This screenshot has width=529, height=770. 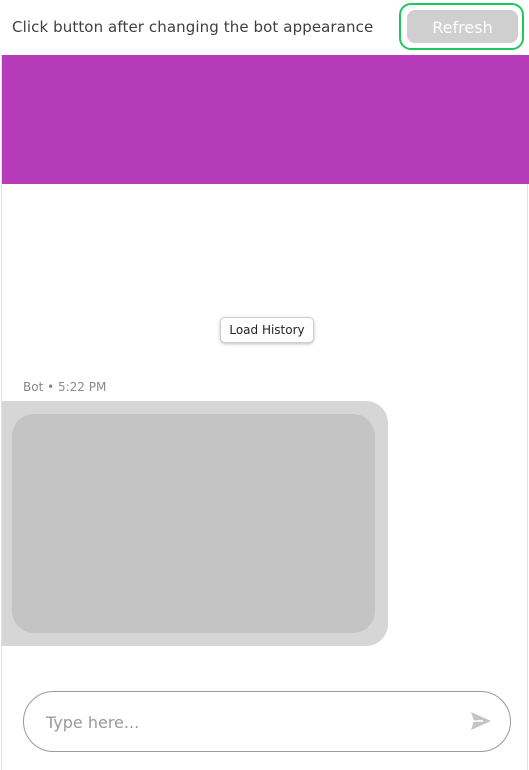 What do you see at coordinates (267, 330) in the screenshot?
I see `load-history-button: Load History` at bounding box center [267, 330].